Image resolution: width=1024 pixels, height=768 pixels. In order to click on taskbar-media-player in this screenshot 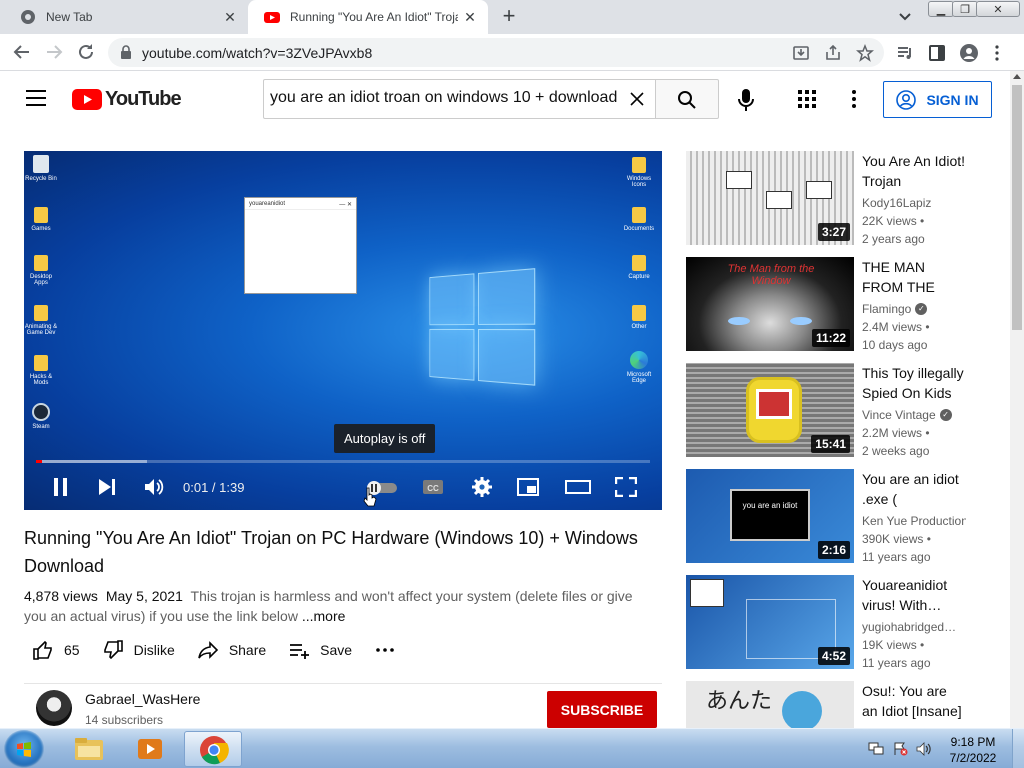, I will do `click(151, 749)`.